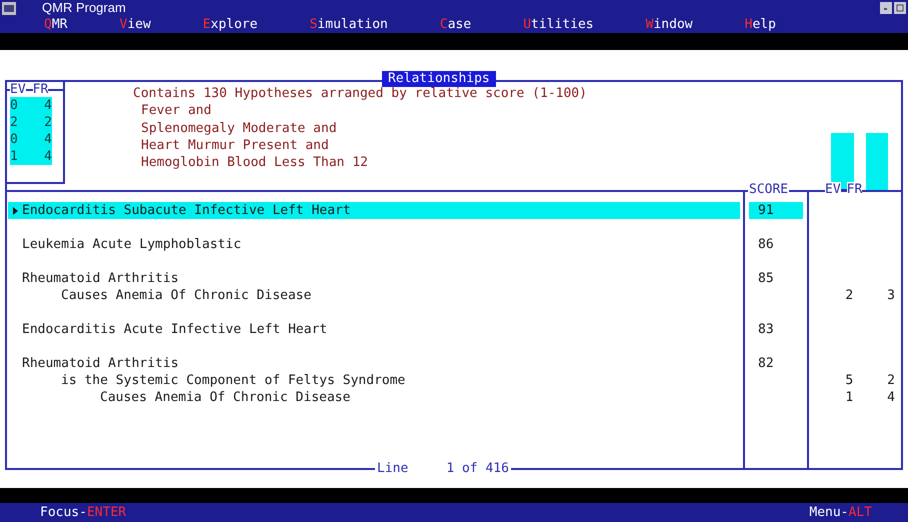  What do you see at coordinates (766, 329) in the screenshot?
I see `score-value: 83` at bounding box center [766, 329].